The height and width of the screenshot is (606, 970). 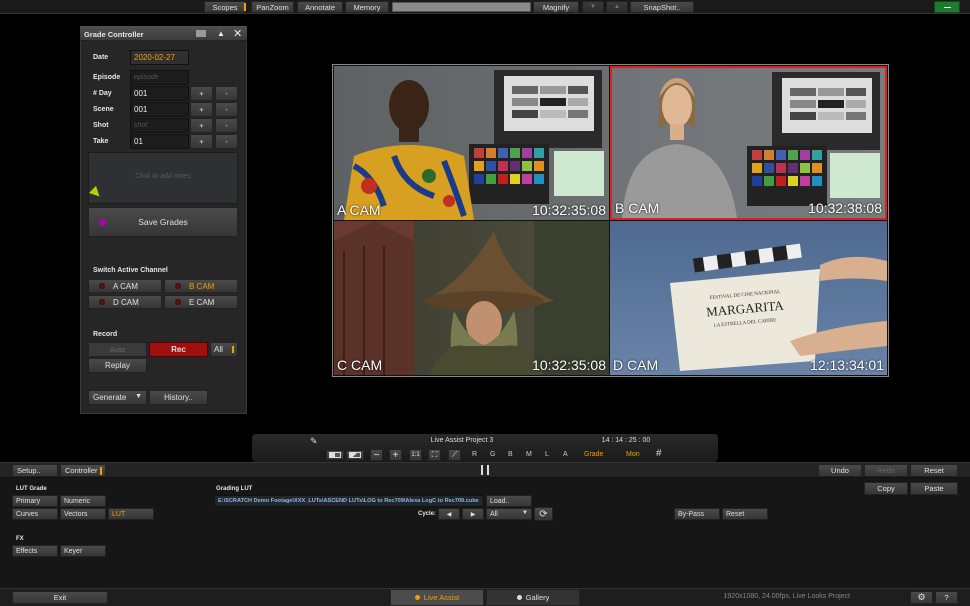 I want to click on channel-label: D CAM, so click(x=126, y=302).